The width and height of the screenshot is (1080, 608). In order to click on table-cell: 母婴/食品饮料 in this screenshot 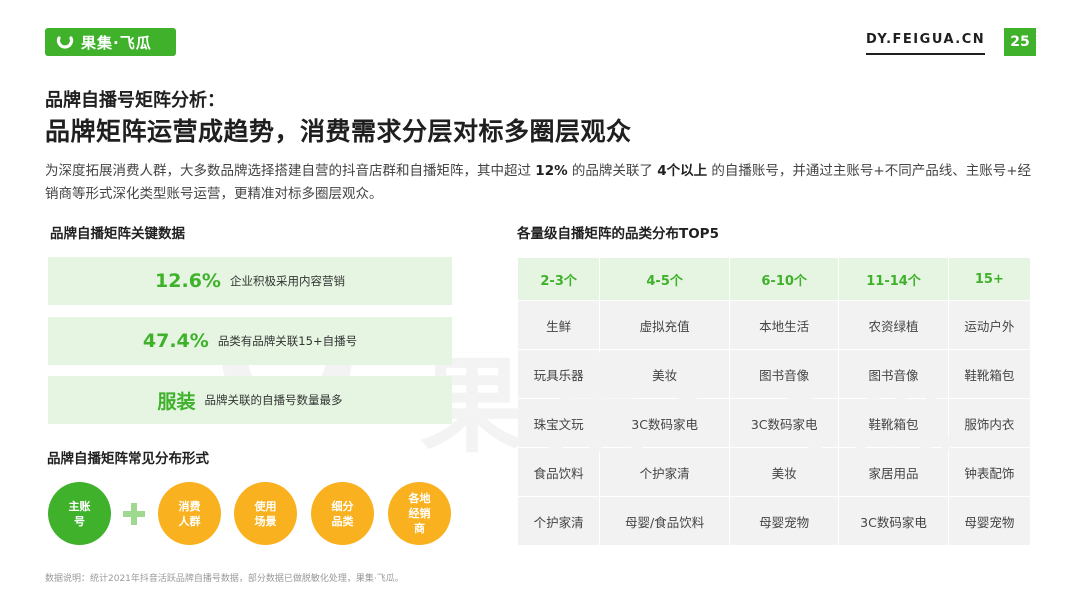, I will do `click(664, 521)`.